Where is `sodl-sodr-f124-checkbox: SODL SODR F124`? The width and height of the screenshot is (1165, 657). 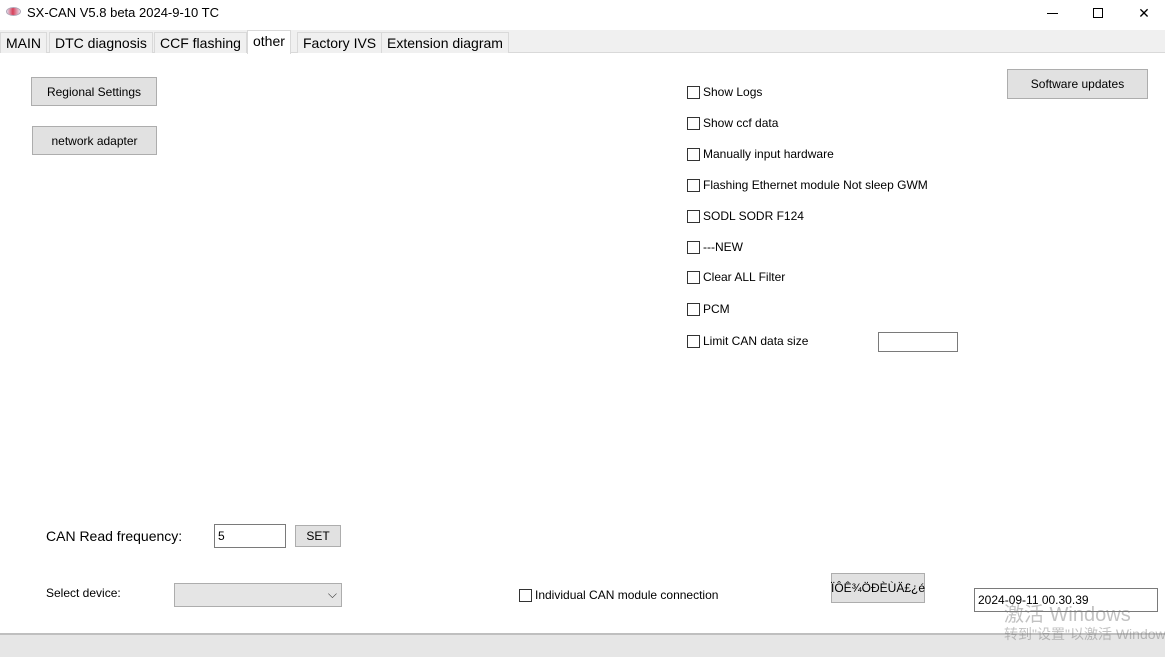
sodl-sodr-f124-checkbox: SODL SODR F124 is located at coordinates (745, 216).